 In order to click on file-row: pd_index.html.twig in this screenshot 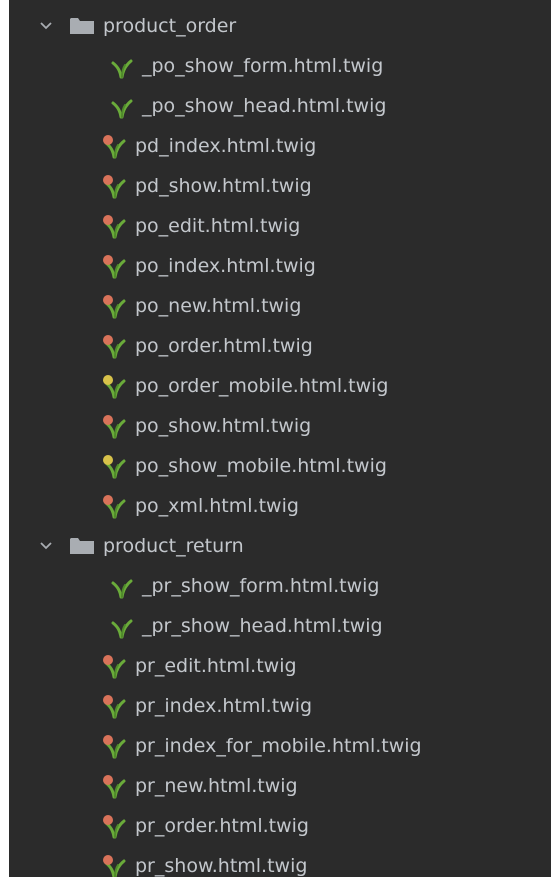, I will do `click(280, 146)`.